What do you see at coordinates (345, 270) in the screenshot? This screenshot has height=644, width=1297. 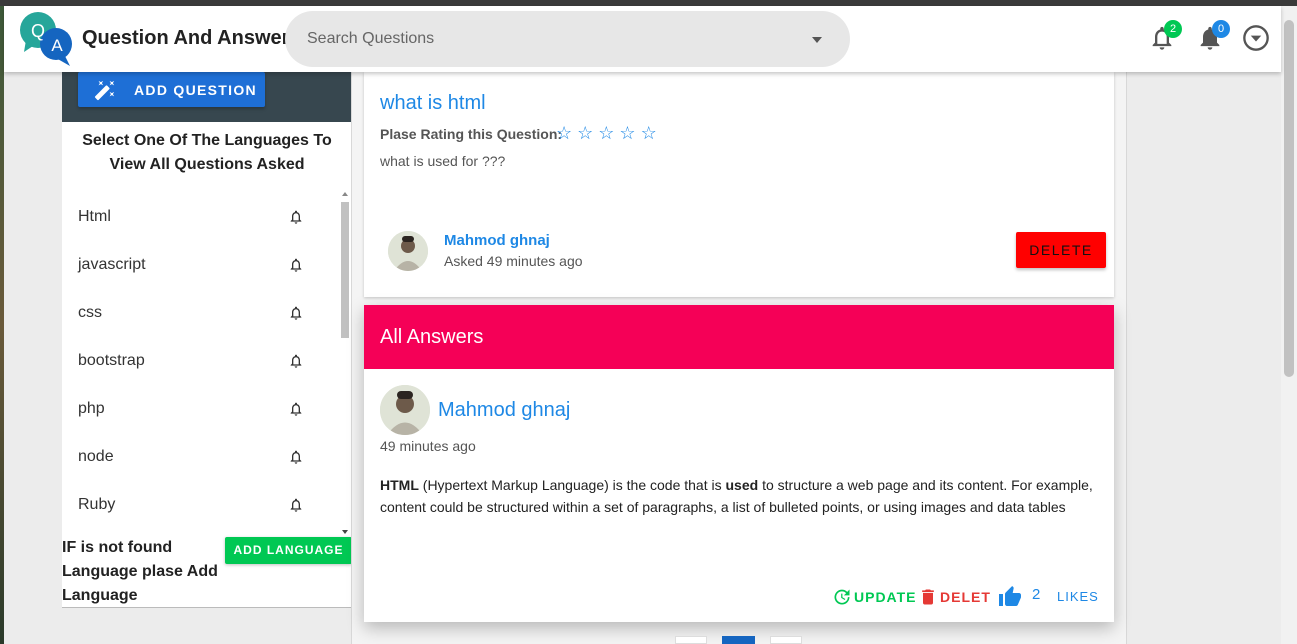 I see `languages-scrollbar-thumb` at bounding box center [345, 270].